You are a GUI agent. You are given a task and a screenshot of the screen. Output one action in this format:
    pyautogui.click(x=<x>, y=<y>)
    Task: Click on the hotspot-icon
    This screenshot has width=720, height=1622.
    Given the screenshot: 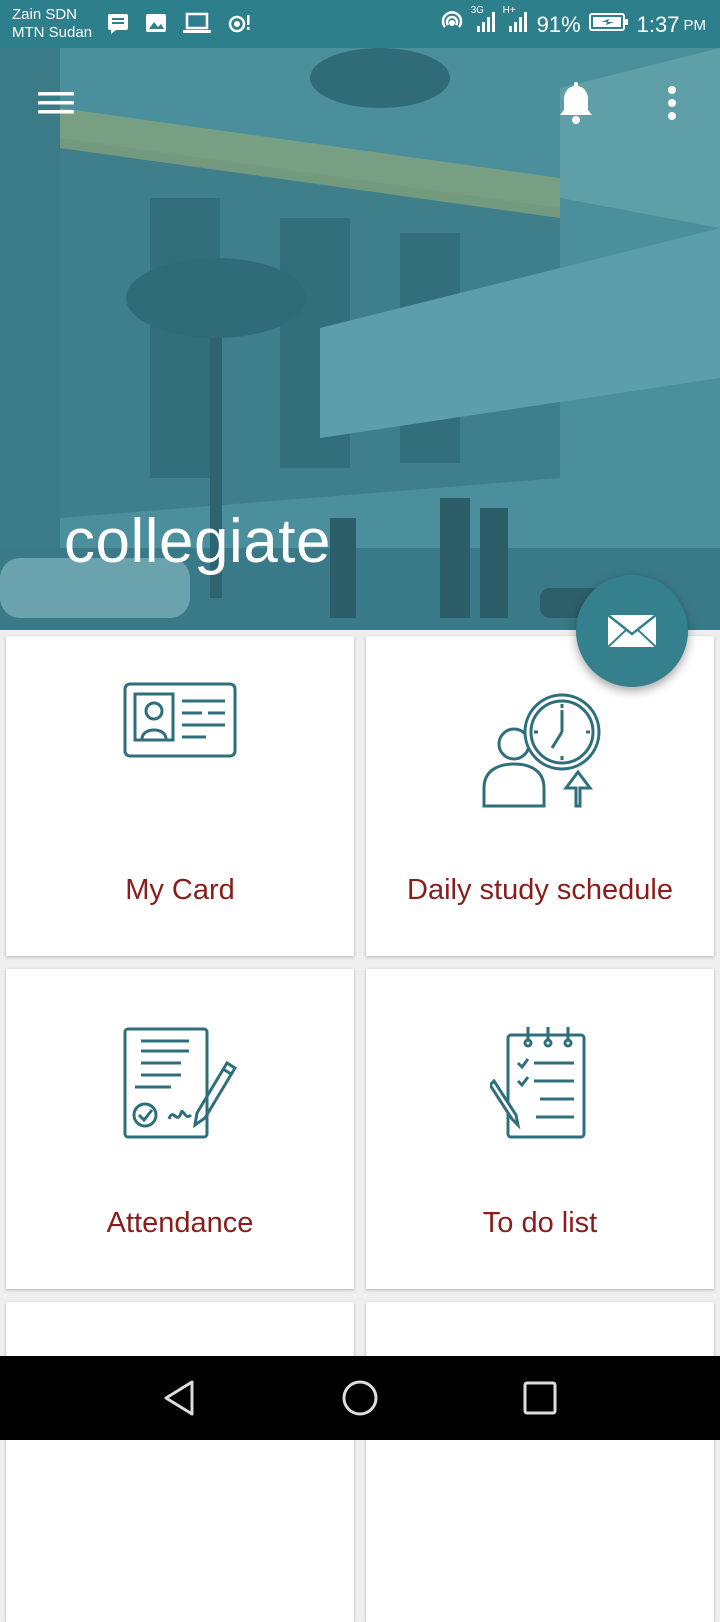 What is the action you would take?
    pyautogui.click(x=239, y=26)
    